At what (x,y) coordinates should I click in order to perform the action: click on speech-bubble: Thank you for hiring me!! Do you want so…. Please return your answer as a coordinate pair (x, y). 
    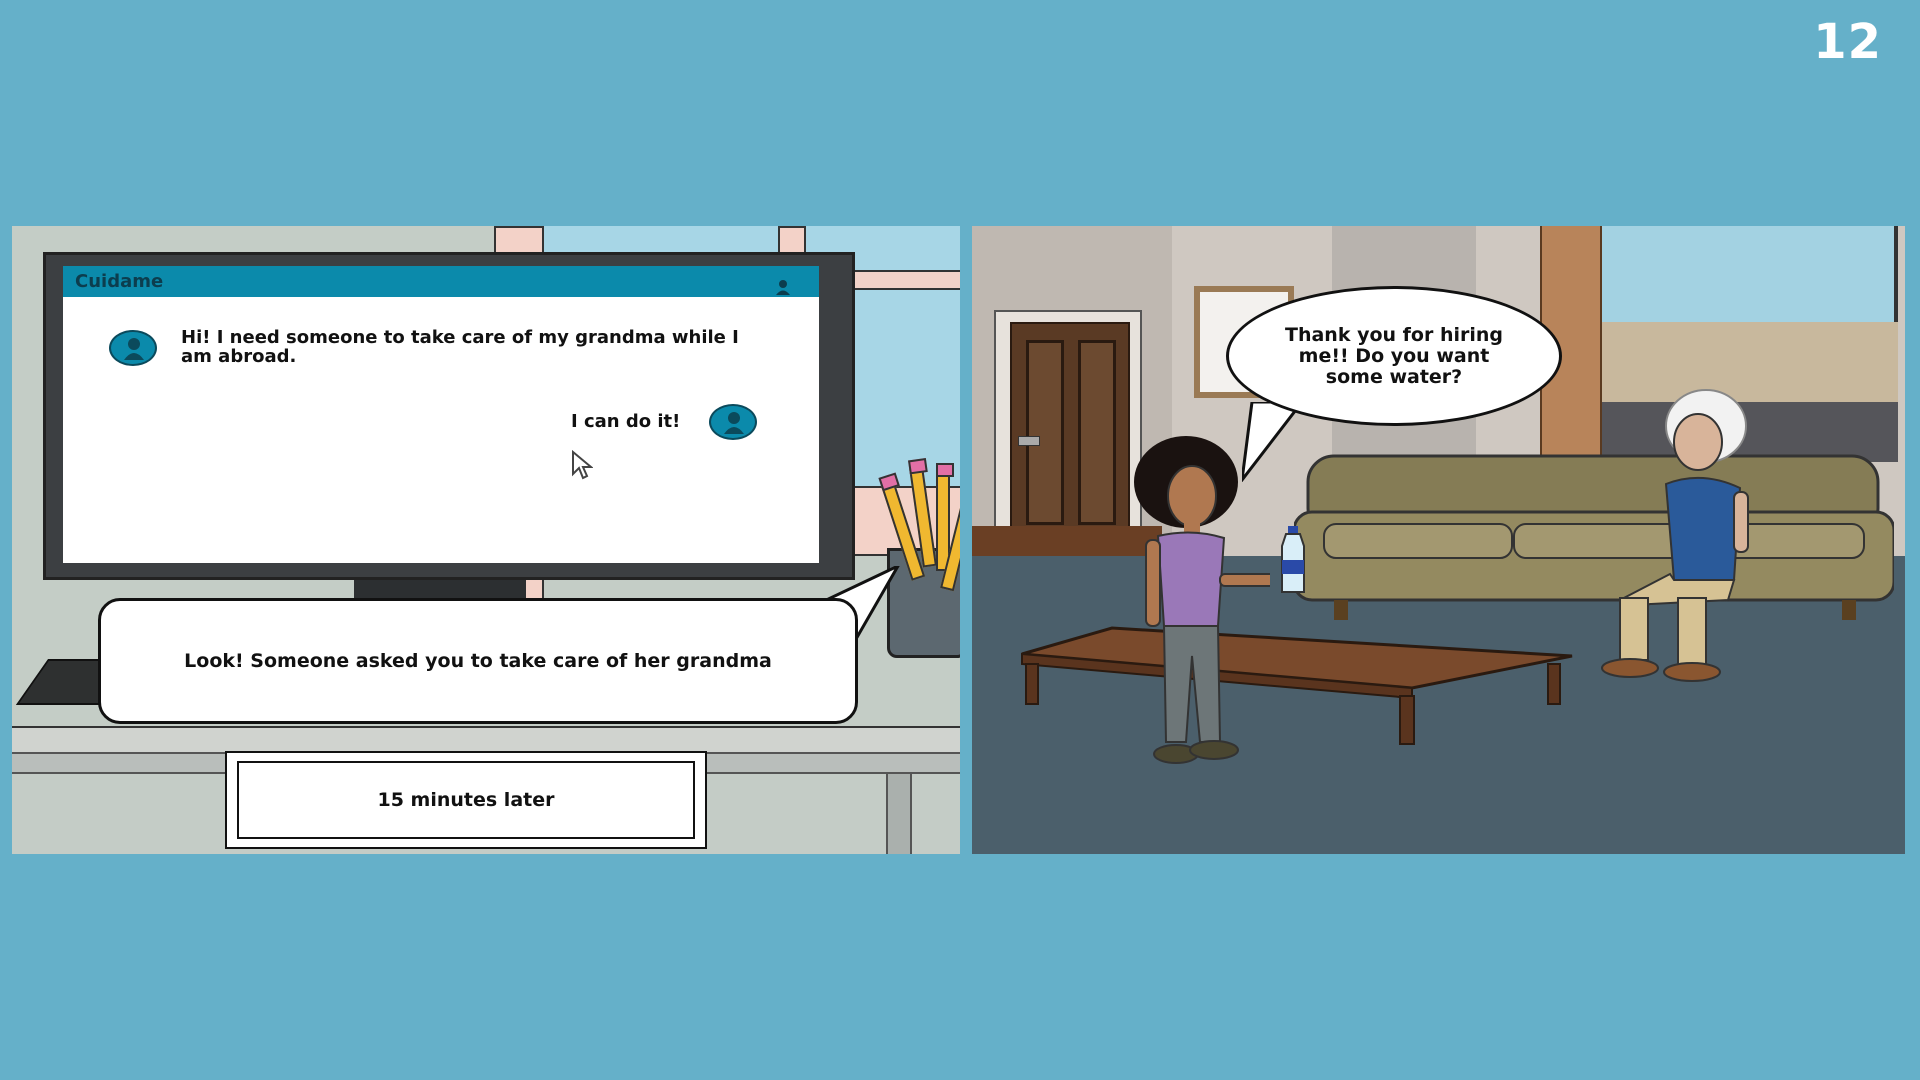
    Looking at the image, I should click on (1394, 356).